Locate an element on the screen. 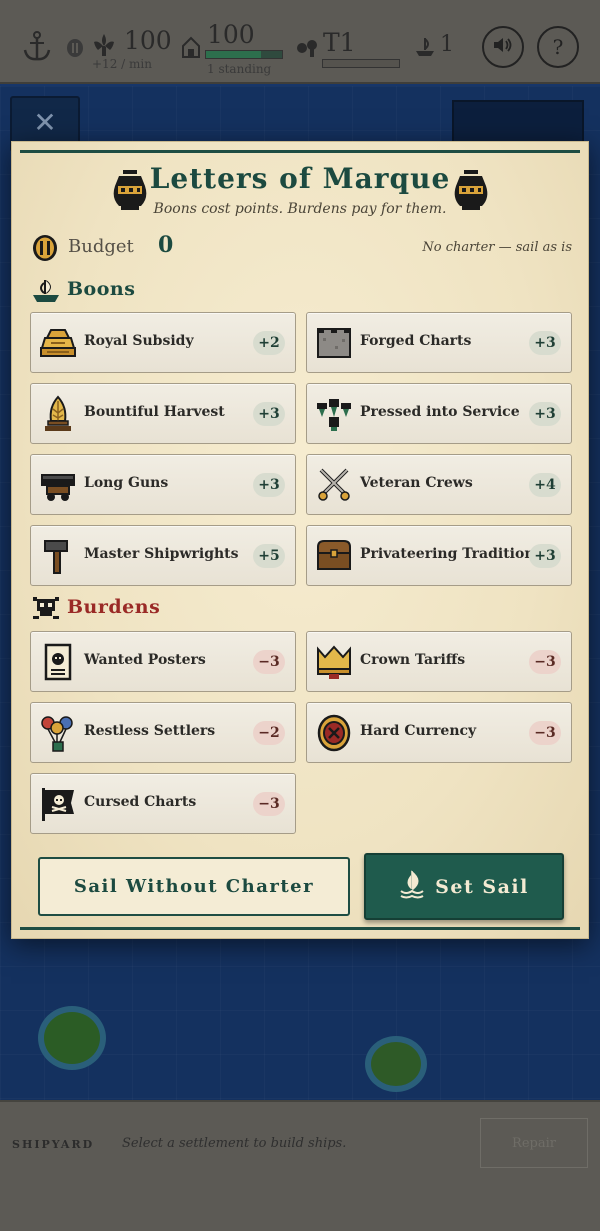  burden-wanted-posters: Wanted Posters −3 is located at coordinates (163, 661).